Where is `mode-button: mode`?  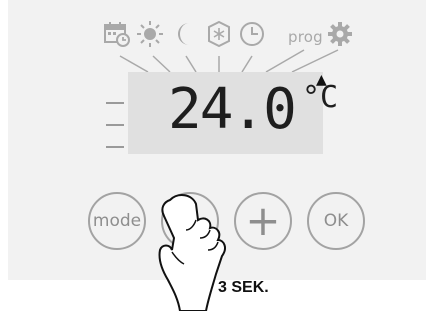
mode-button: mode is located at coordinates (117, 221).